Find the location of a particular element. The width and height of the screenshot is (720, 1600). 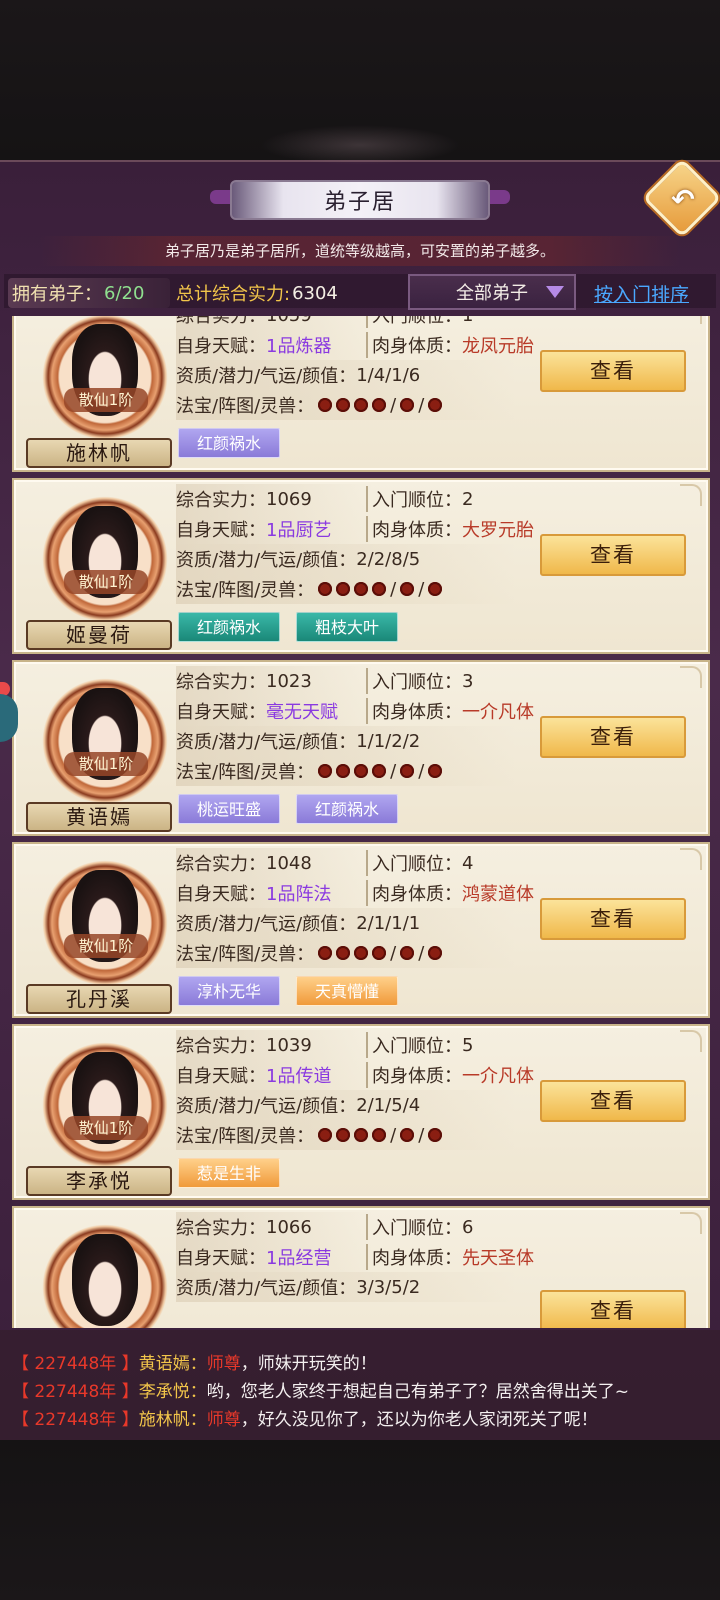

trait-tag: 惹是生非 is located at coordinates (229, 1173).